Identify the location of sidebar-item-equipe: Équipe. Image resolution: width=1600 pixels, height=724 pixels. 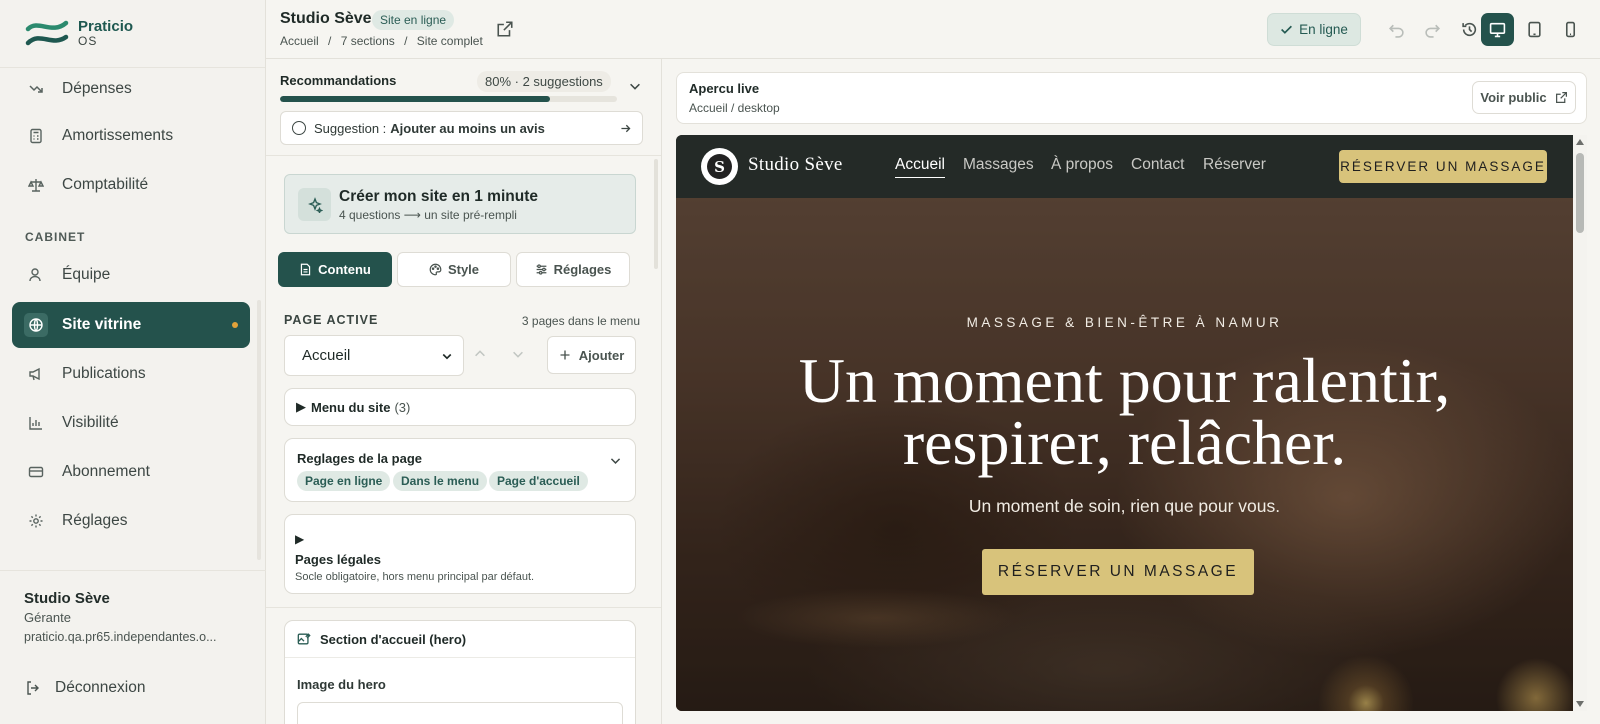
(131, 275).